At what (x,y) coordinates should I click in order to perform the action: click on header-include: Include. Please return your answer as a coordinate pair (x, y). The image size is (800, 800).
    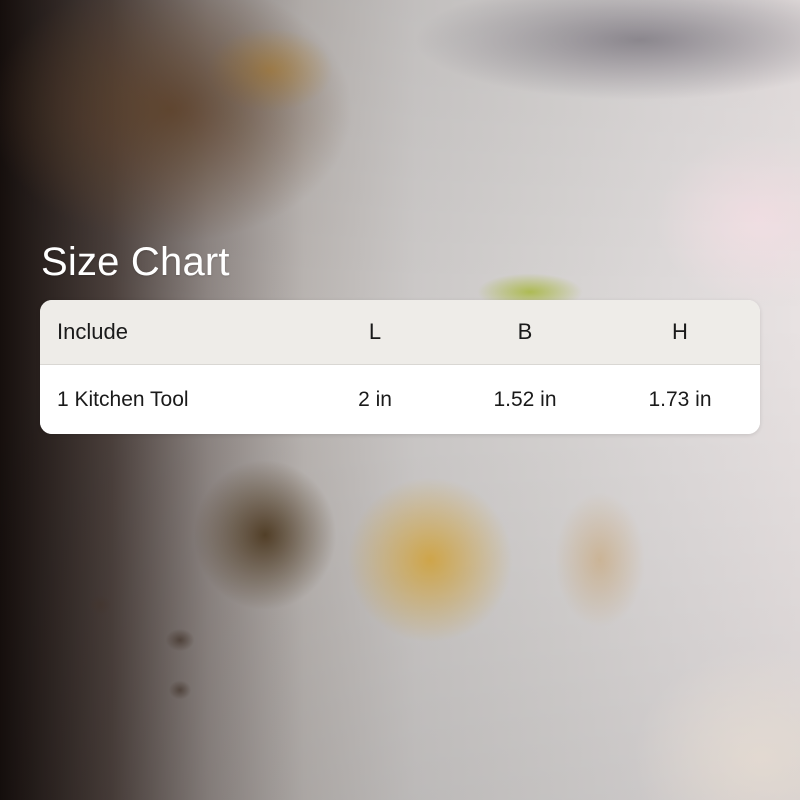
    Looking at the image, I should click on (92, 331).